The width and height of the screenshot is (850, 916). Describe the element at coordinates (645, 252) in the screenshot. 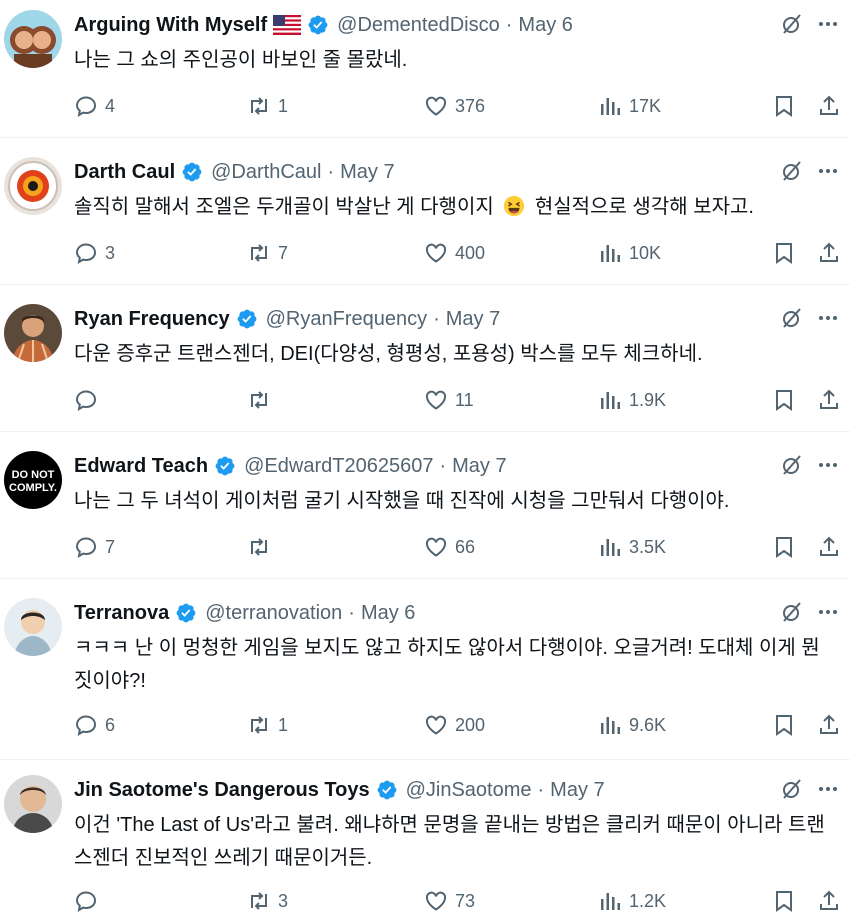

I see `view-count: 10K` at that location.